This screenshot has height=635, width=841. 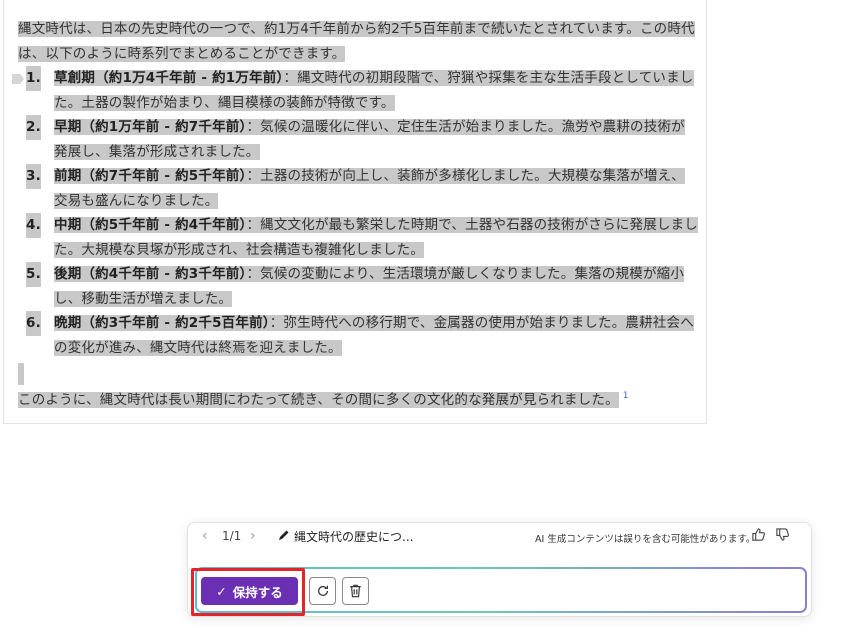 I want to click on period-term: 草創期（約1万4千年前 - 約1万年前）, so click(x=169, y=78).